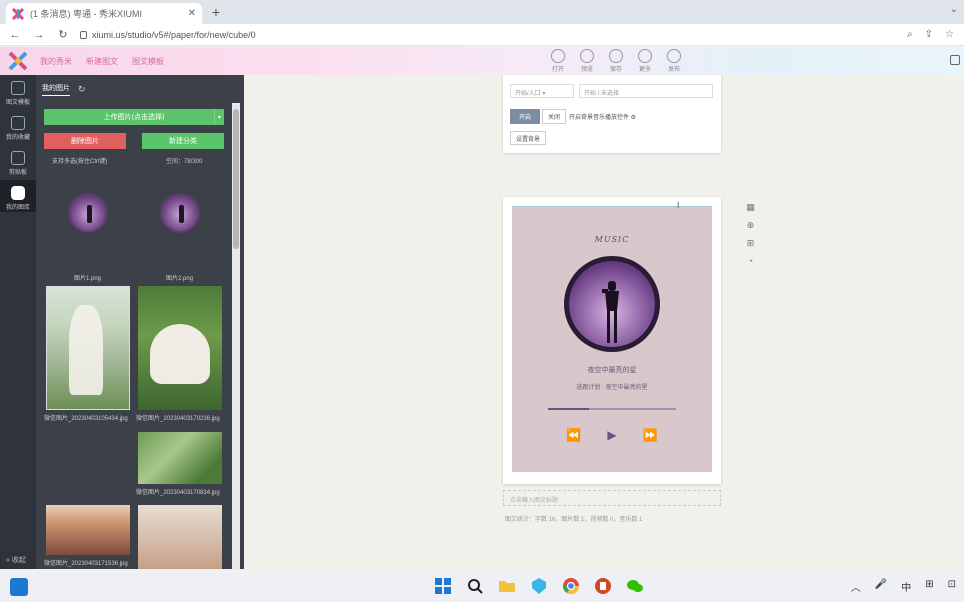 The image size is (964, 602). I want to click on image-filename: 图片1.png, so click(88, 279).